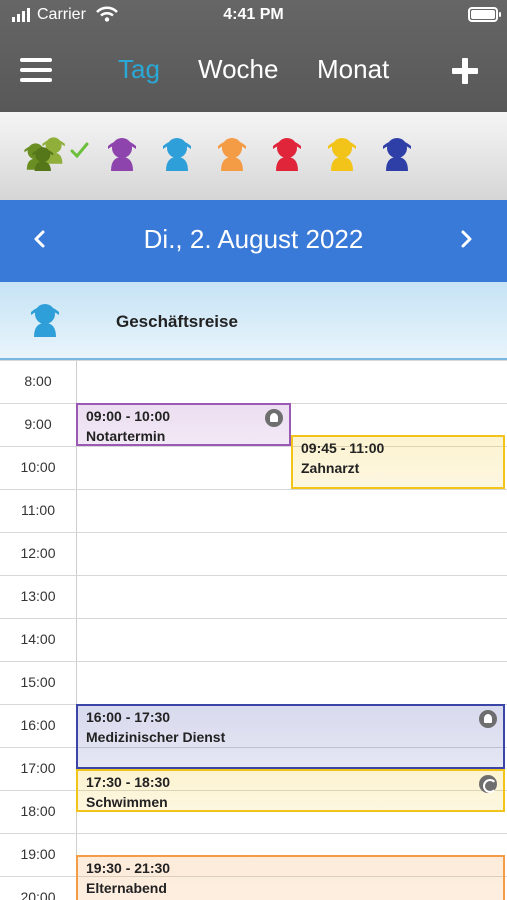 This screenshot has height=900, width=507. What do you see at coordinates (126, 887) in the screenshot?
I see `event-title: Elternabend` at bounding box center [126, 887].